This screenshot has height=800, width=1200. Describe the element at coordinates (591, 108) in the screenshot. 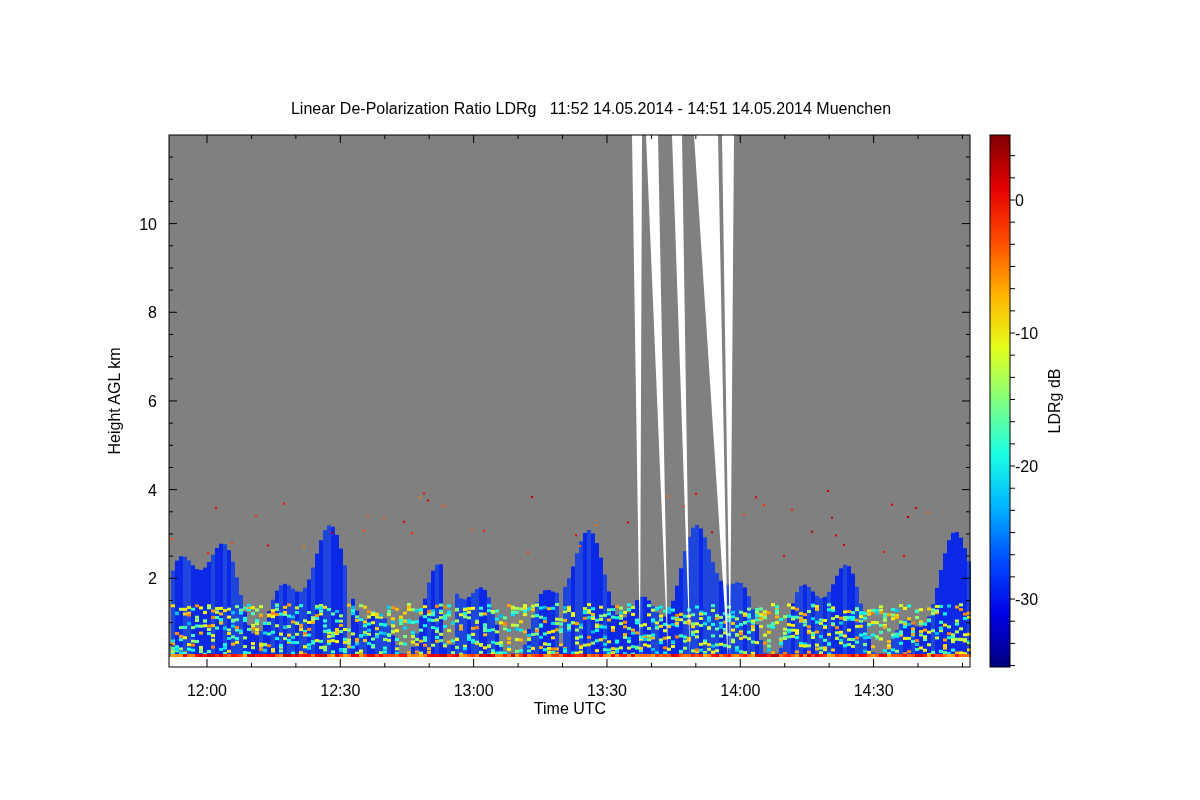

I see `chart-title: Linear De-Polarization Ratio LDRg 11:52 14.05.2014 - 14:51 14.05.2014 Muenchen` at that location.